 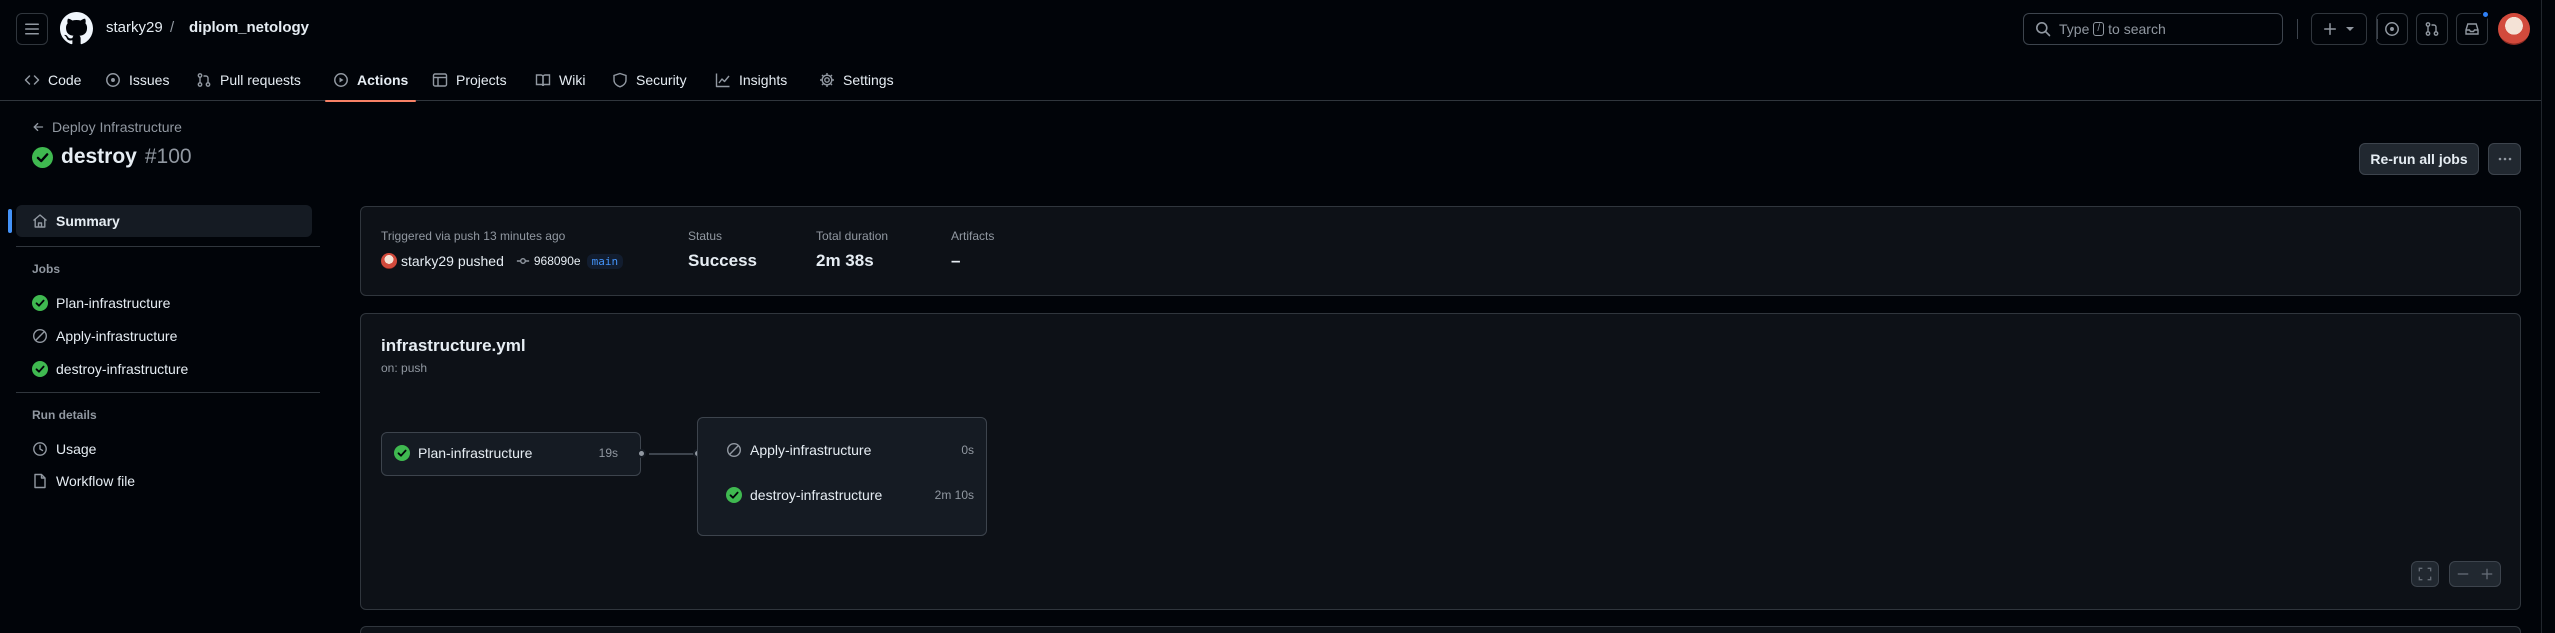 I want to click on tab-label: Projects, so click(x=481, y=79).